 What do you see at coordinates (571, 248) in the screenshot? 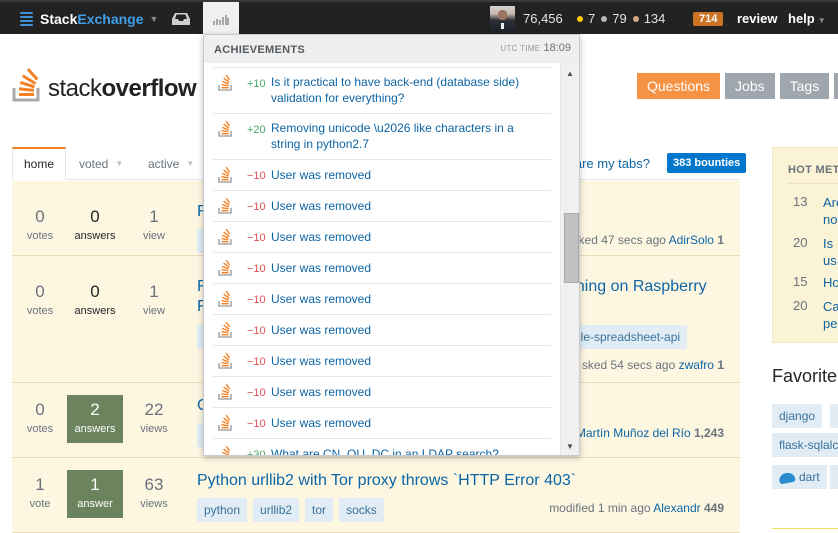
I see `scrollbar-thumb` at bounding box center [571, 248].